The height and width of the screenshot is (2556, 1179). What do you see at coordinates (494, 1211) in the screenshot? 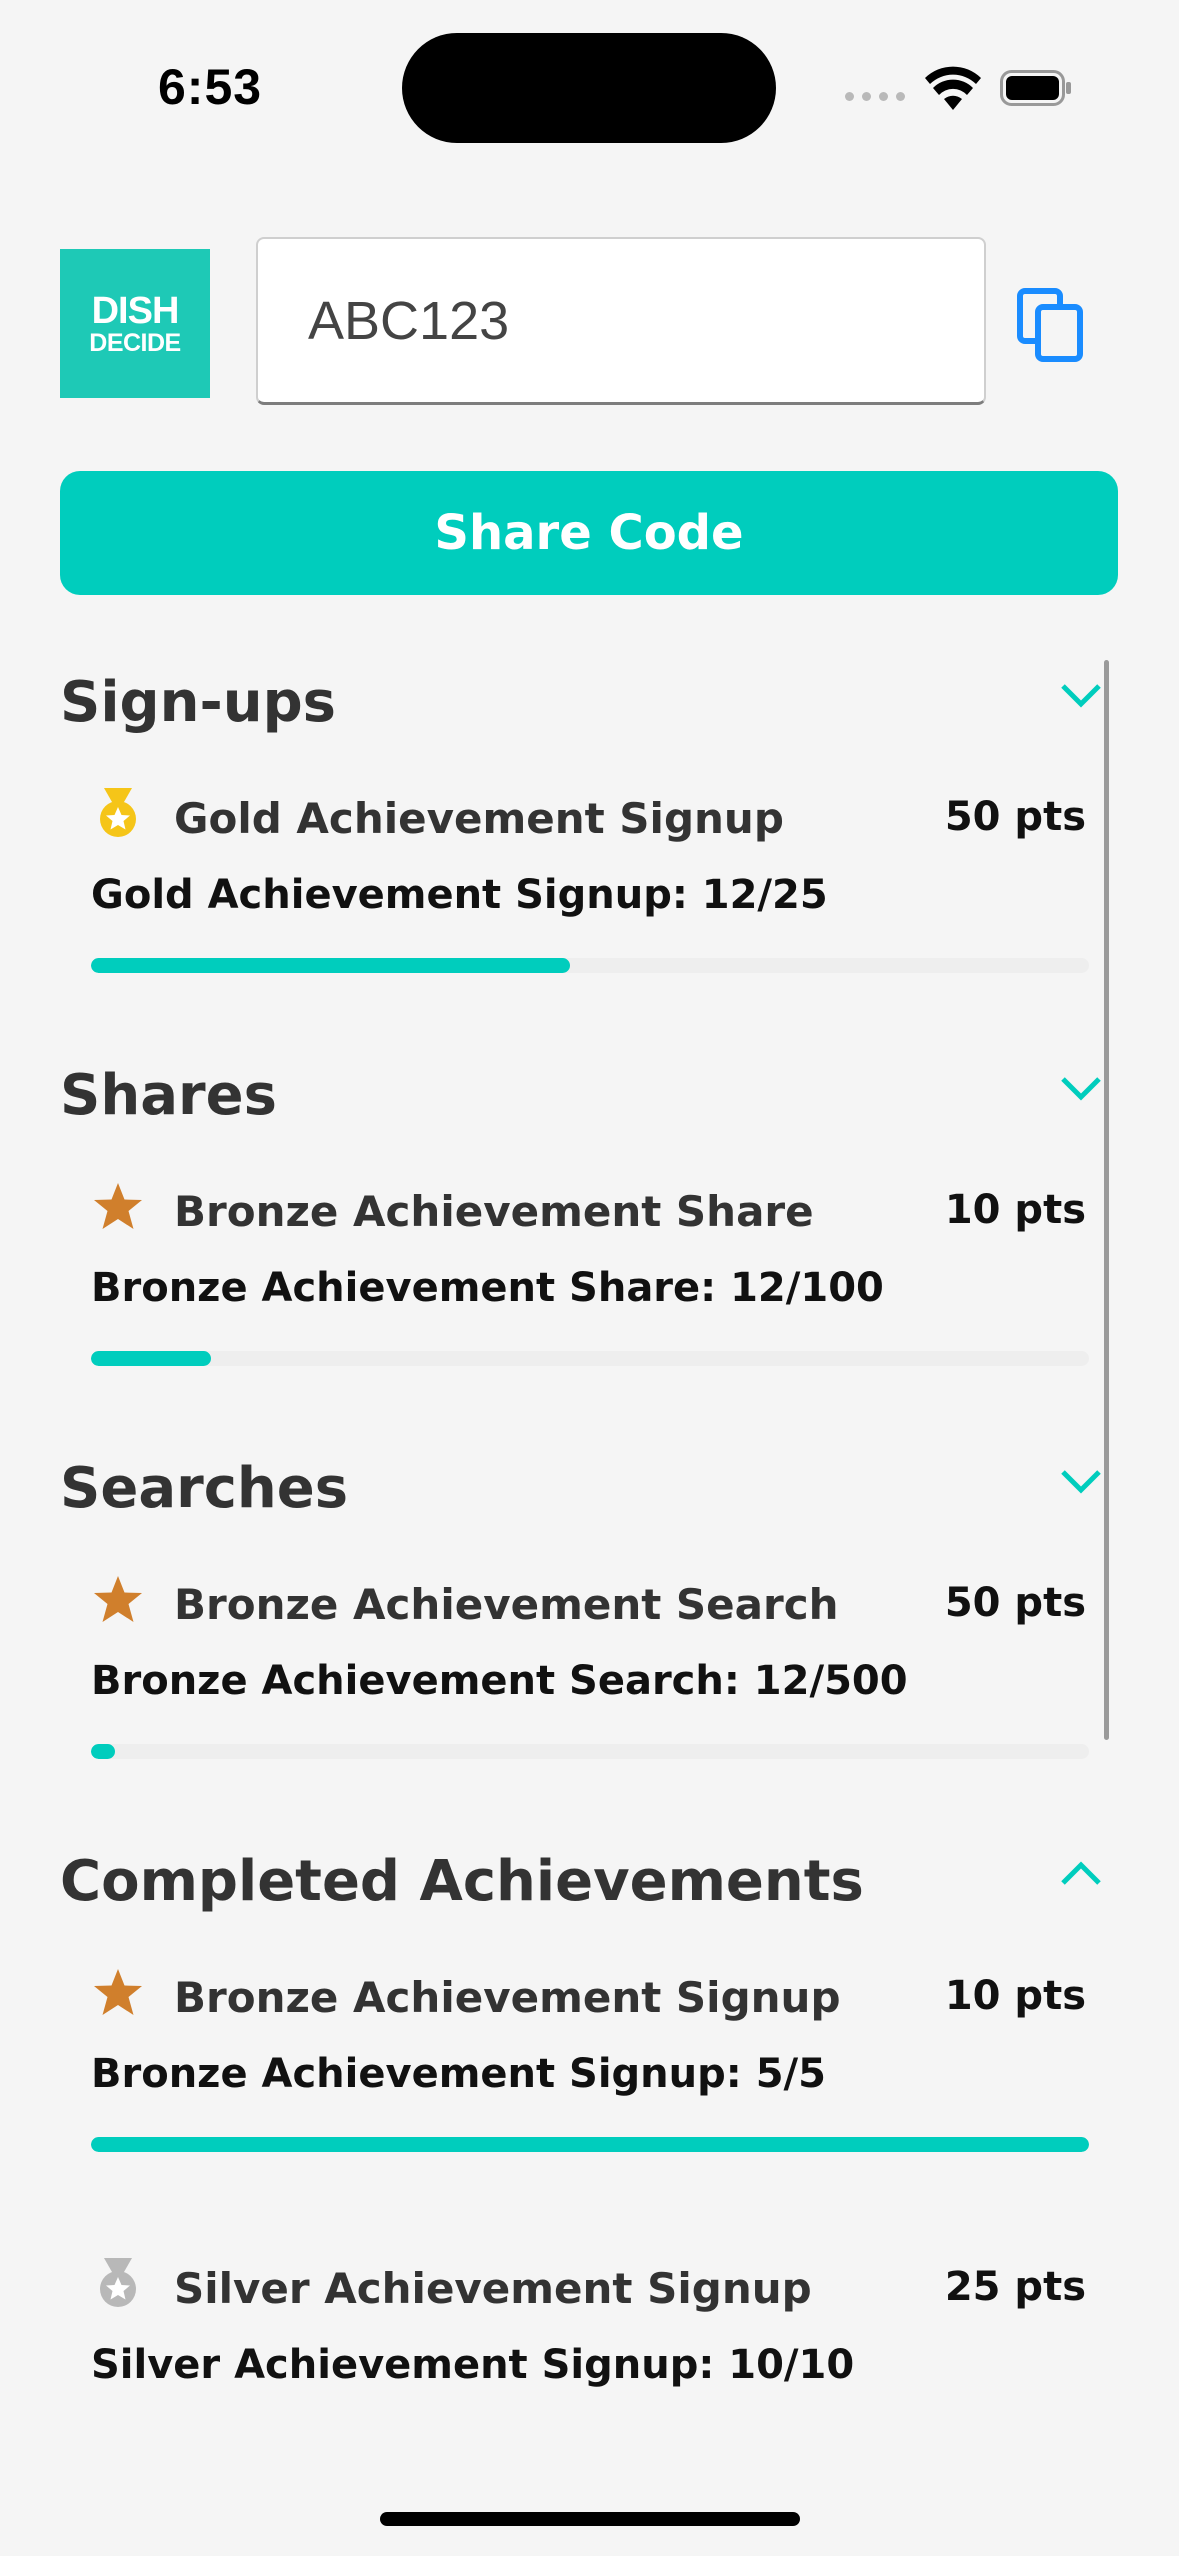
I see `achievement-name: Bronze Achievement Share` at bounding box center [494, 1211].